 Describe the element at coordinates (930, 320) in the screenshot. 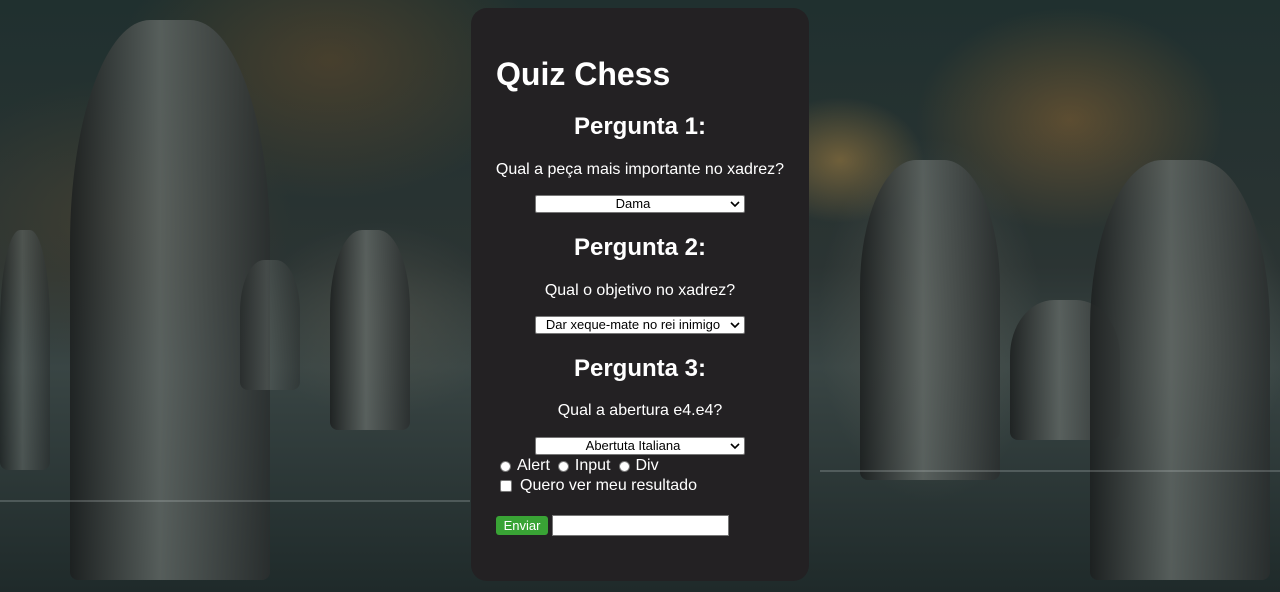

I see `background-bishop-piece` at that location.